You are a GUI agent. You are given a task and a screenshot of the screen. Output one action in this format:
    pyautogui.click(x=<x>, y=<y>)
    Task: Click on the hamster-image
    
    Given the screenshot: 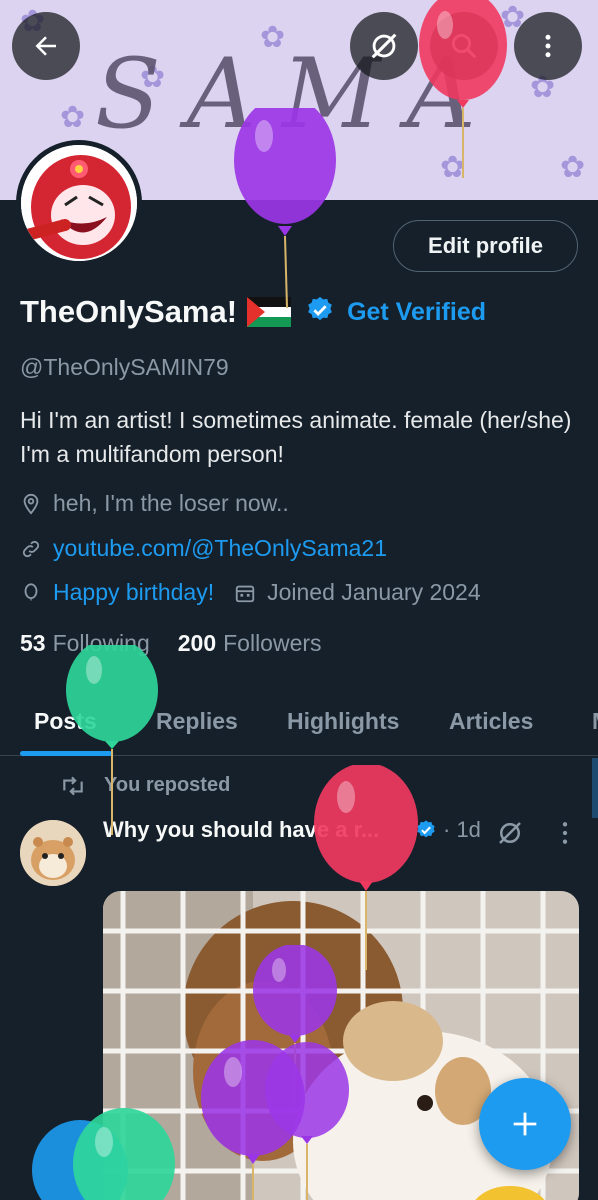 What is the action you would take?
    pyautogui.click(x=53, y=853)
    